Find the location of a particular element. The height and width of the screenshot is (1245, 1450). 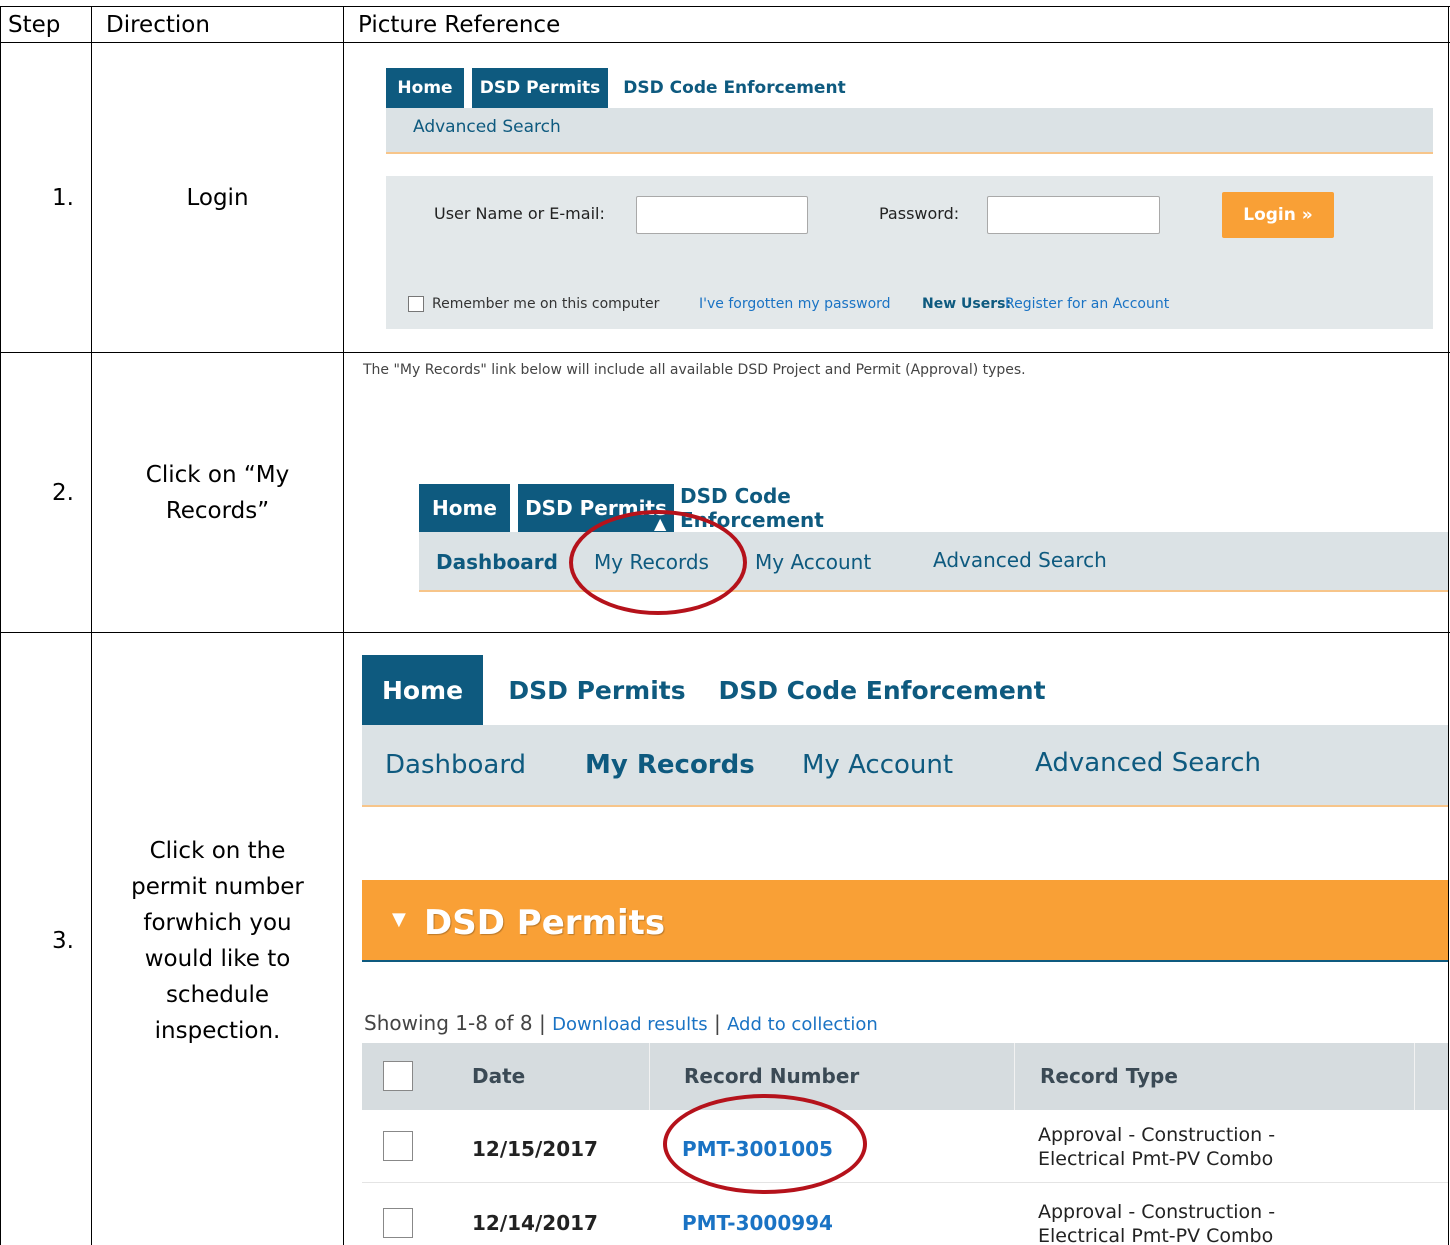

row1-divider is located at coordinates (725, 352).